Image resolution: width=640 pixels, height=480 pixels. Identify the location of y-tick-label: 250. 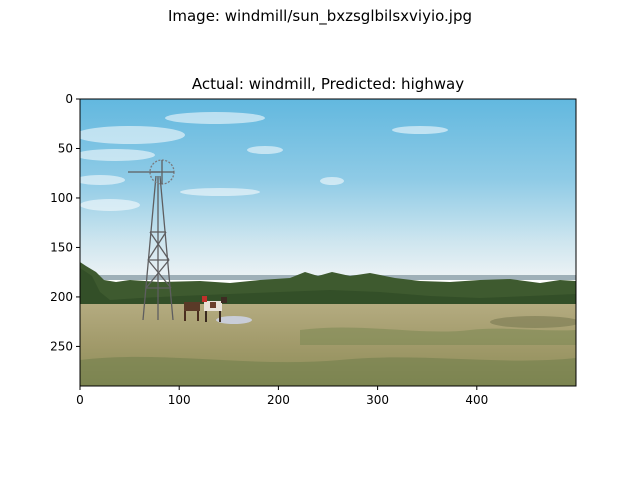
(61, 346).